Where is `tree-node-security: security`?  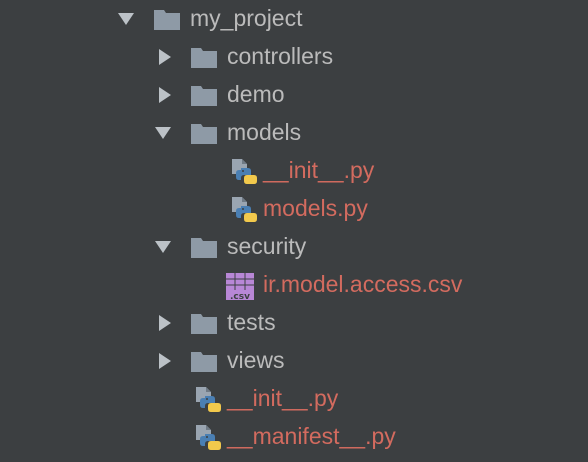
tree-node-security: security is located at coordinates (294, 247).